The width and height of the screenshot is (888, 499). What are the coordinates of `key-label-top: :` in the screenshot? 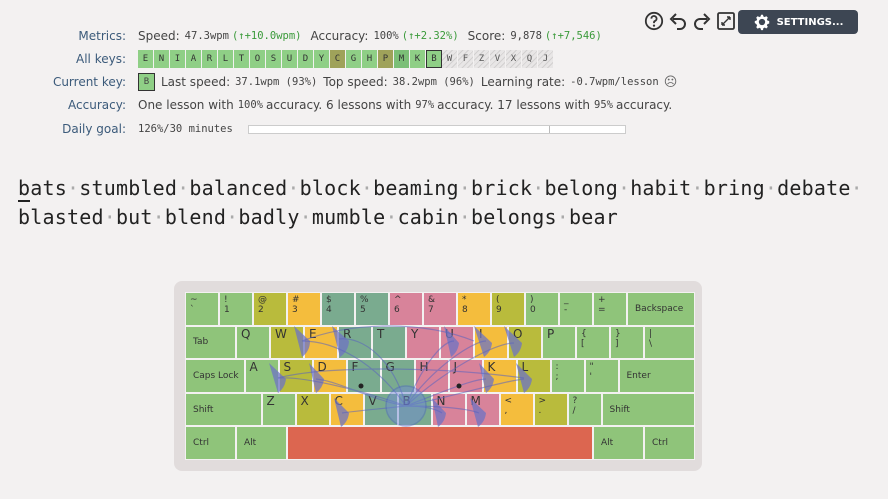 It's located at (557, 367).